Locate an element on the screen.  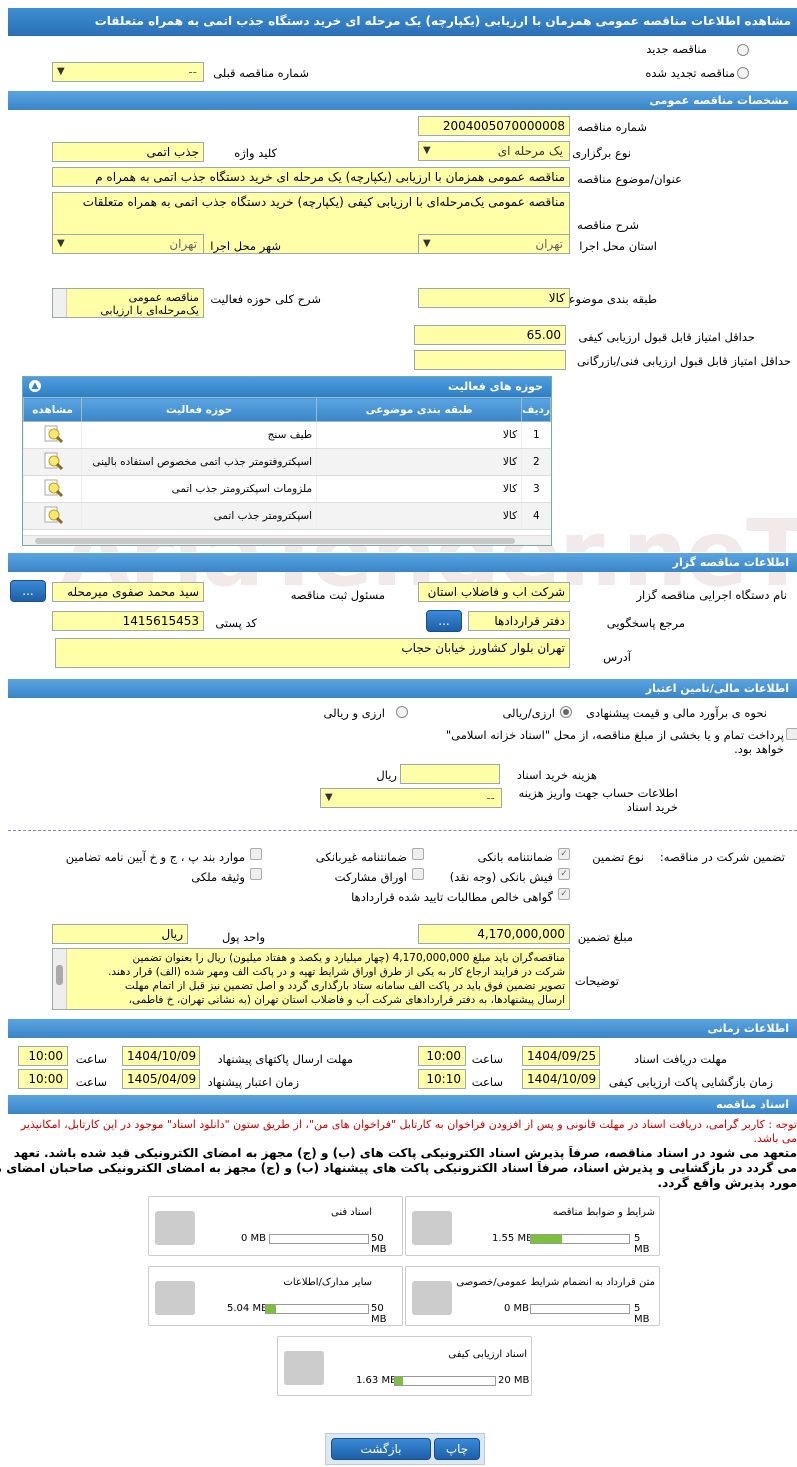
keyword-label: کلید واژه is located at coordinates (255, 153).